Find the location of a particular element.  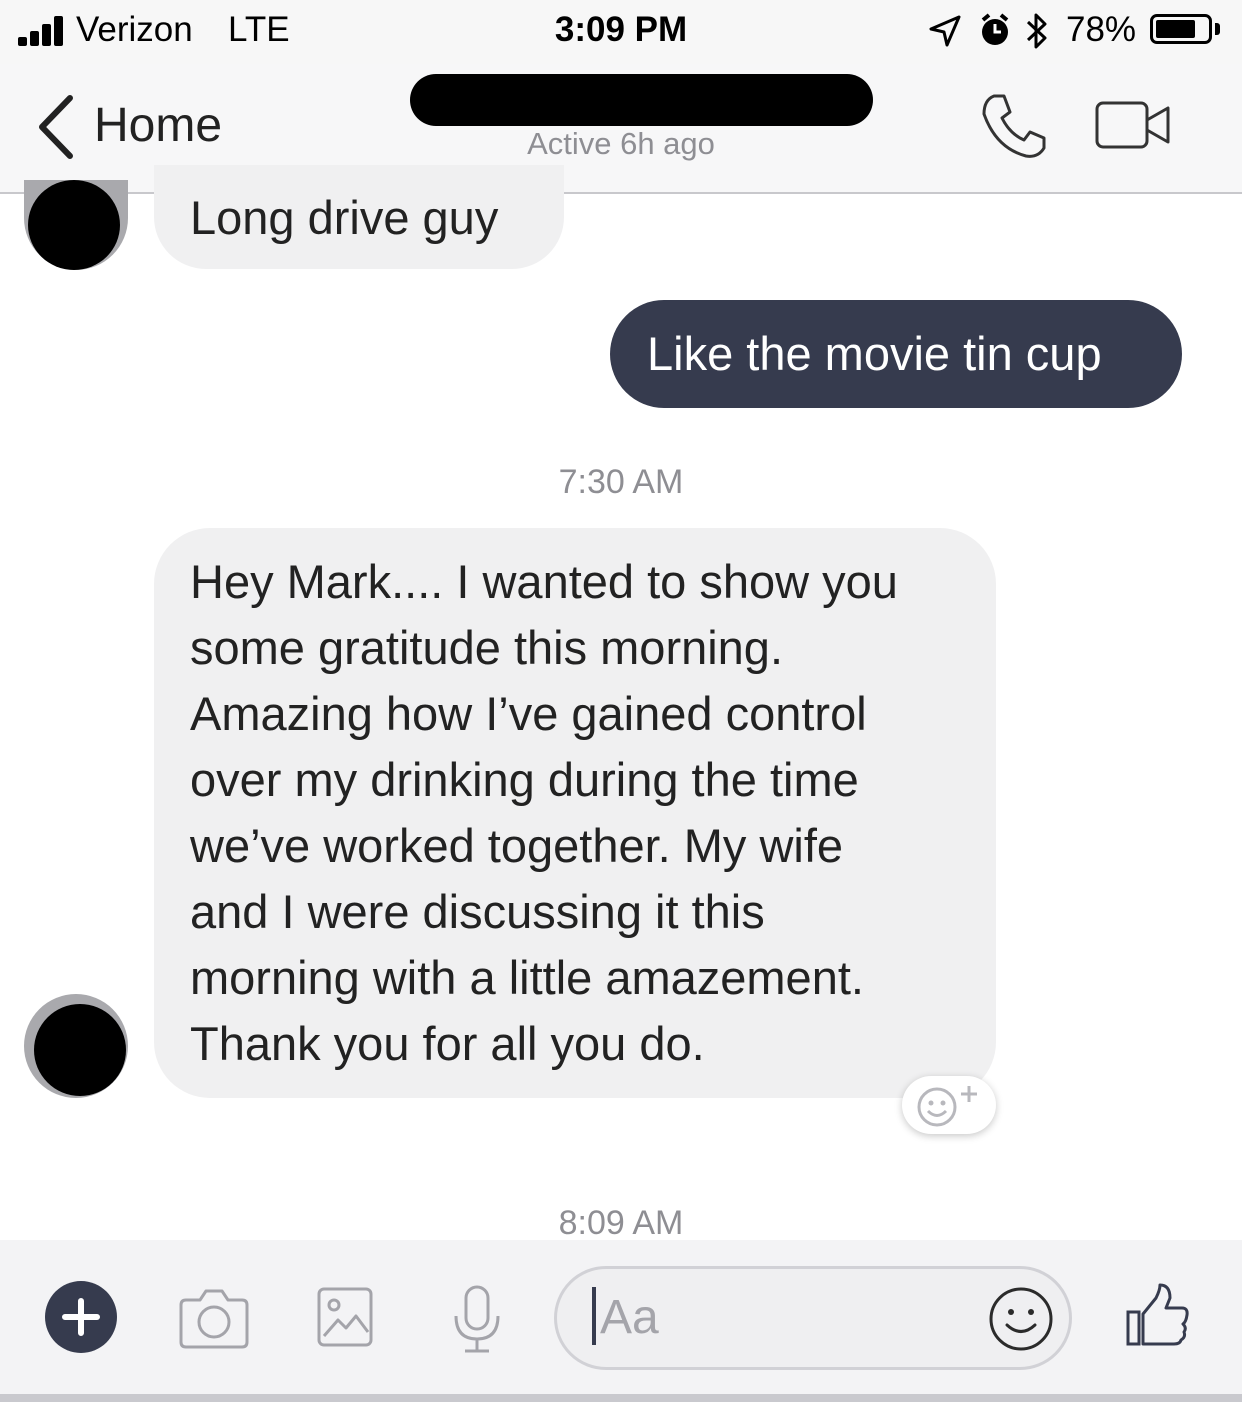

message-text: Like the movie tin cup is located at coordinates (874, 353).